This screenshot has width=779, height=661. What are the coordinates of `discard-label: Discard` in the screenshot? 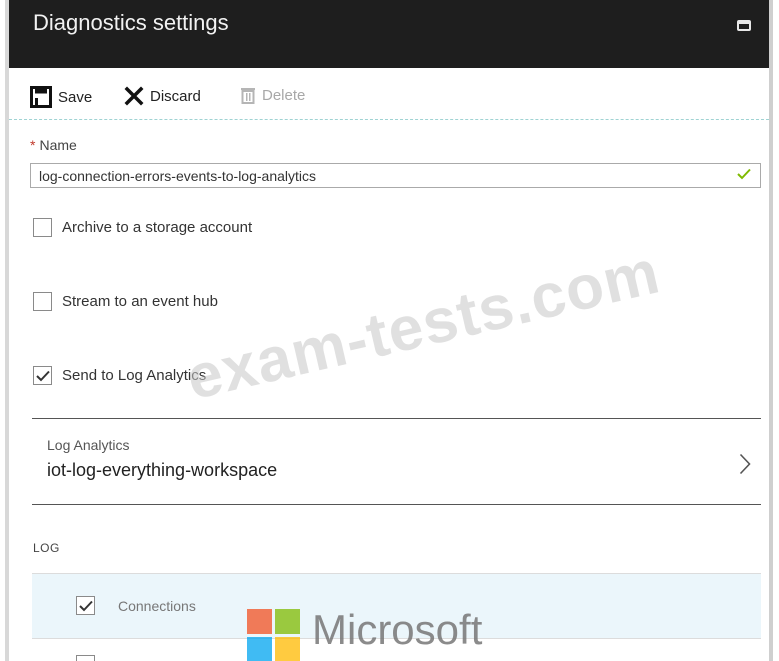 It's located at (175, 96).